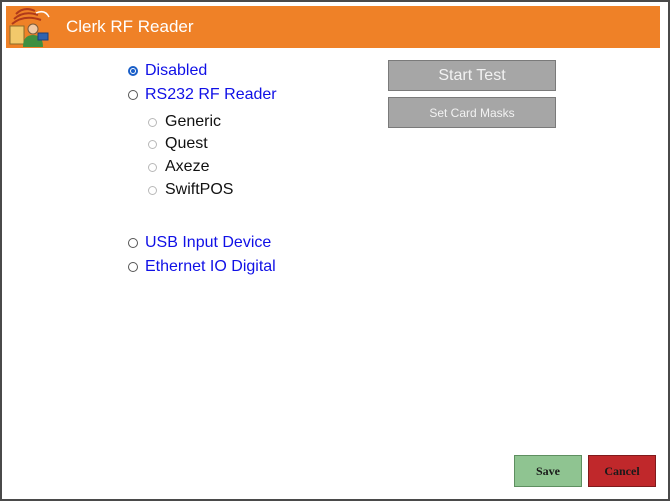  Describe the element at coordinates (472, 75) in the screenshot. I see `start-test-button: Start Test` at that location.